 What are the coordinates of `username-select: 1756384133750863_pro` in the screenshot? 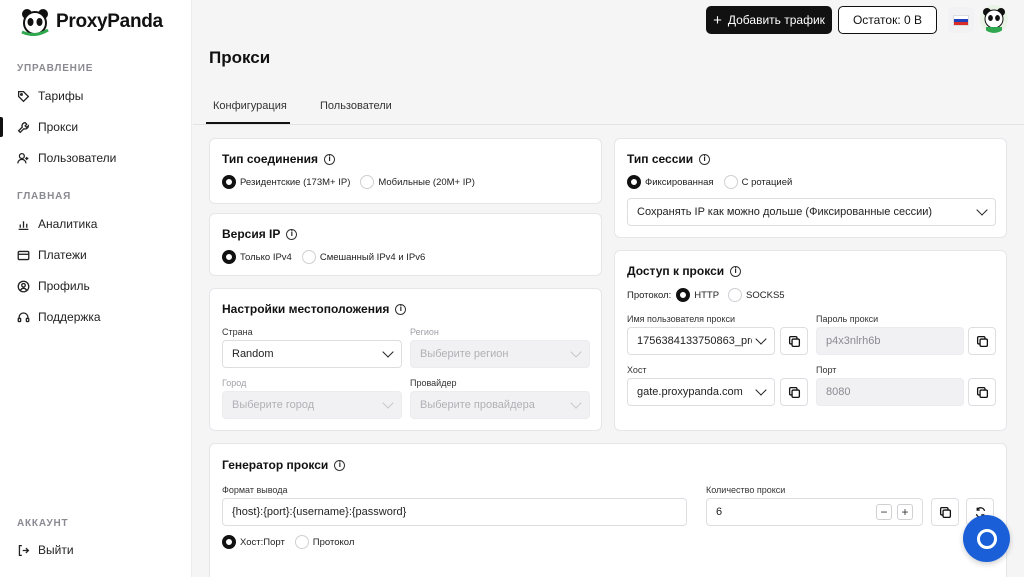 It's located at (701, 341).